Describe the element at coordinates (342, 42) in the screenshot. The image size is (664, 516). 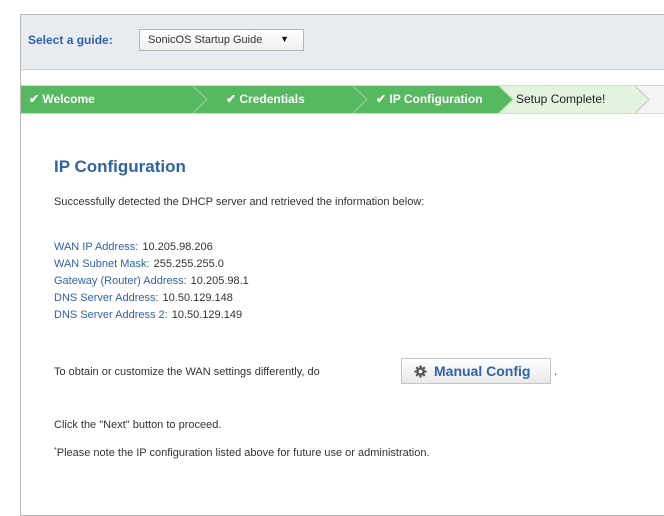
I see `guide-bar: Select a guide: SonicOS Startup Guide ▼` at that location.